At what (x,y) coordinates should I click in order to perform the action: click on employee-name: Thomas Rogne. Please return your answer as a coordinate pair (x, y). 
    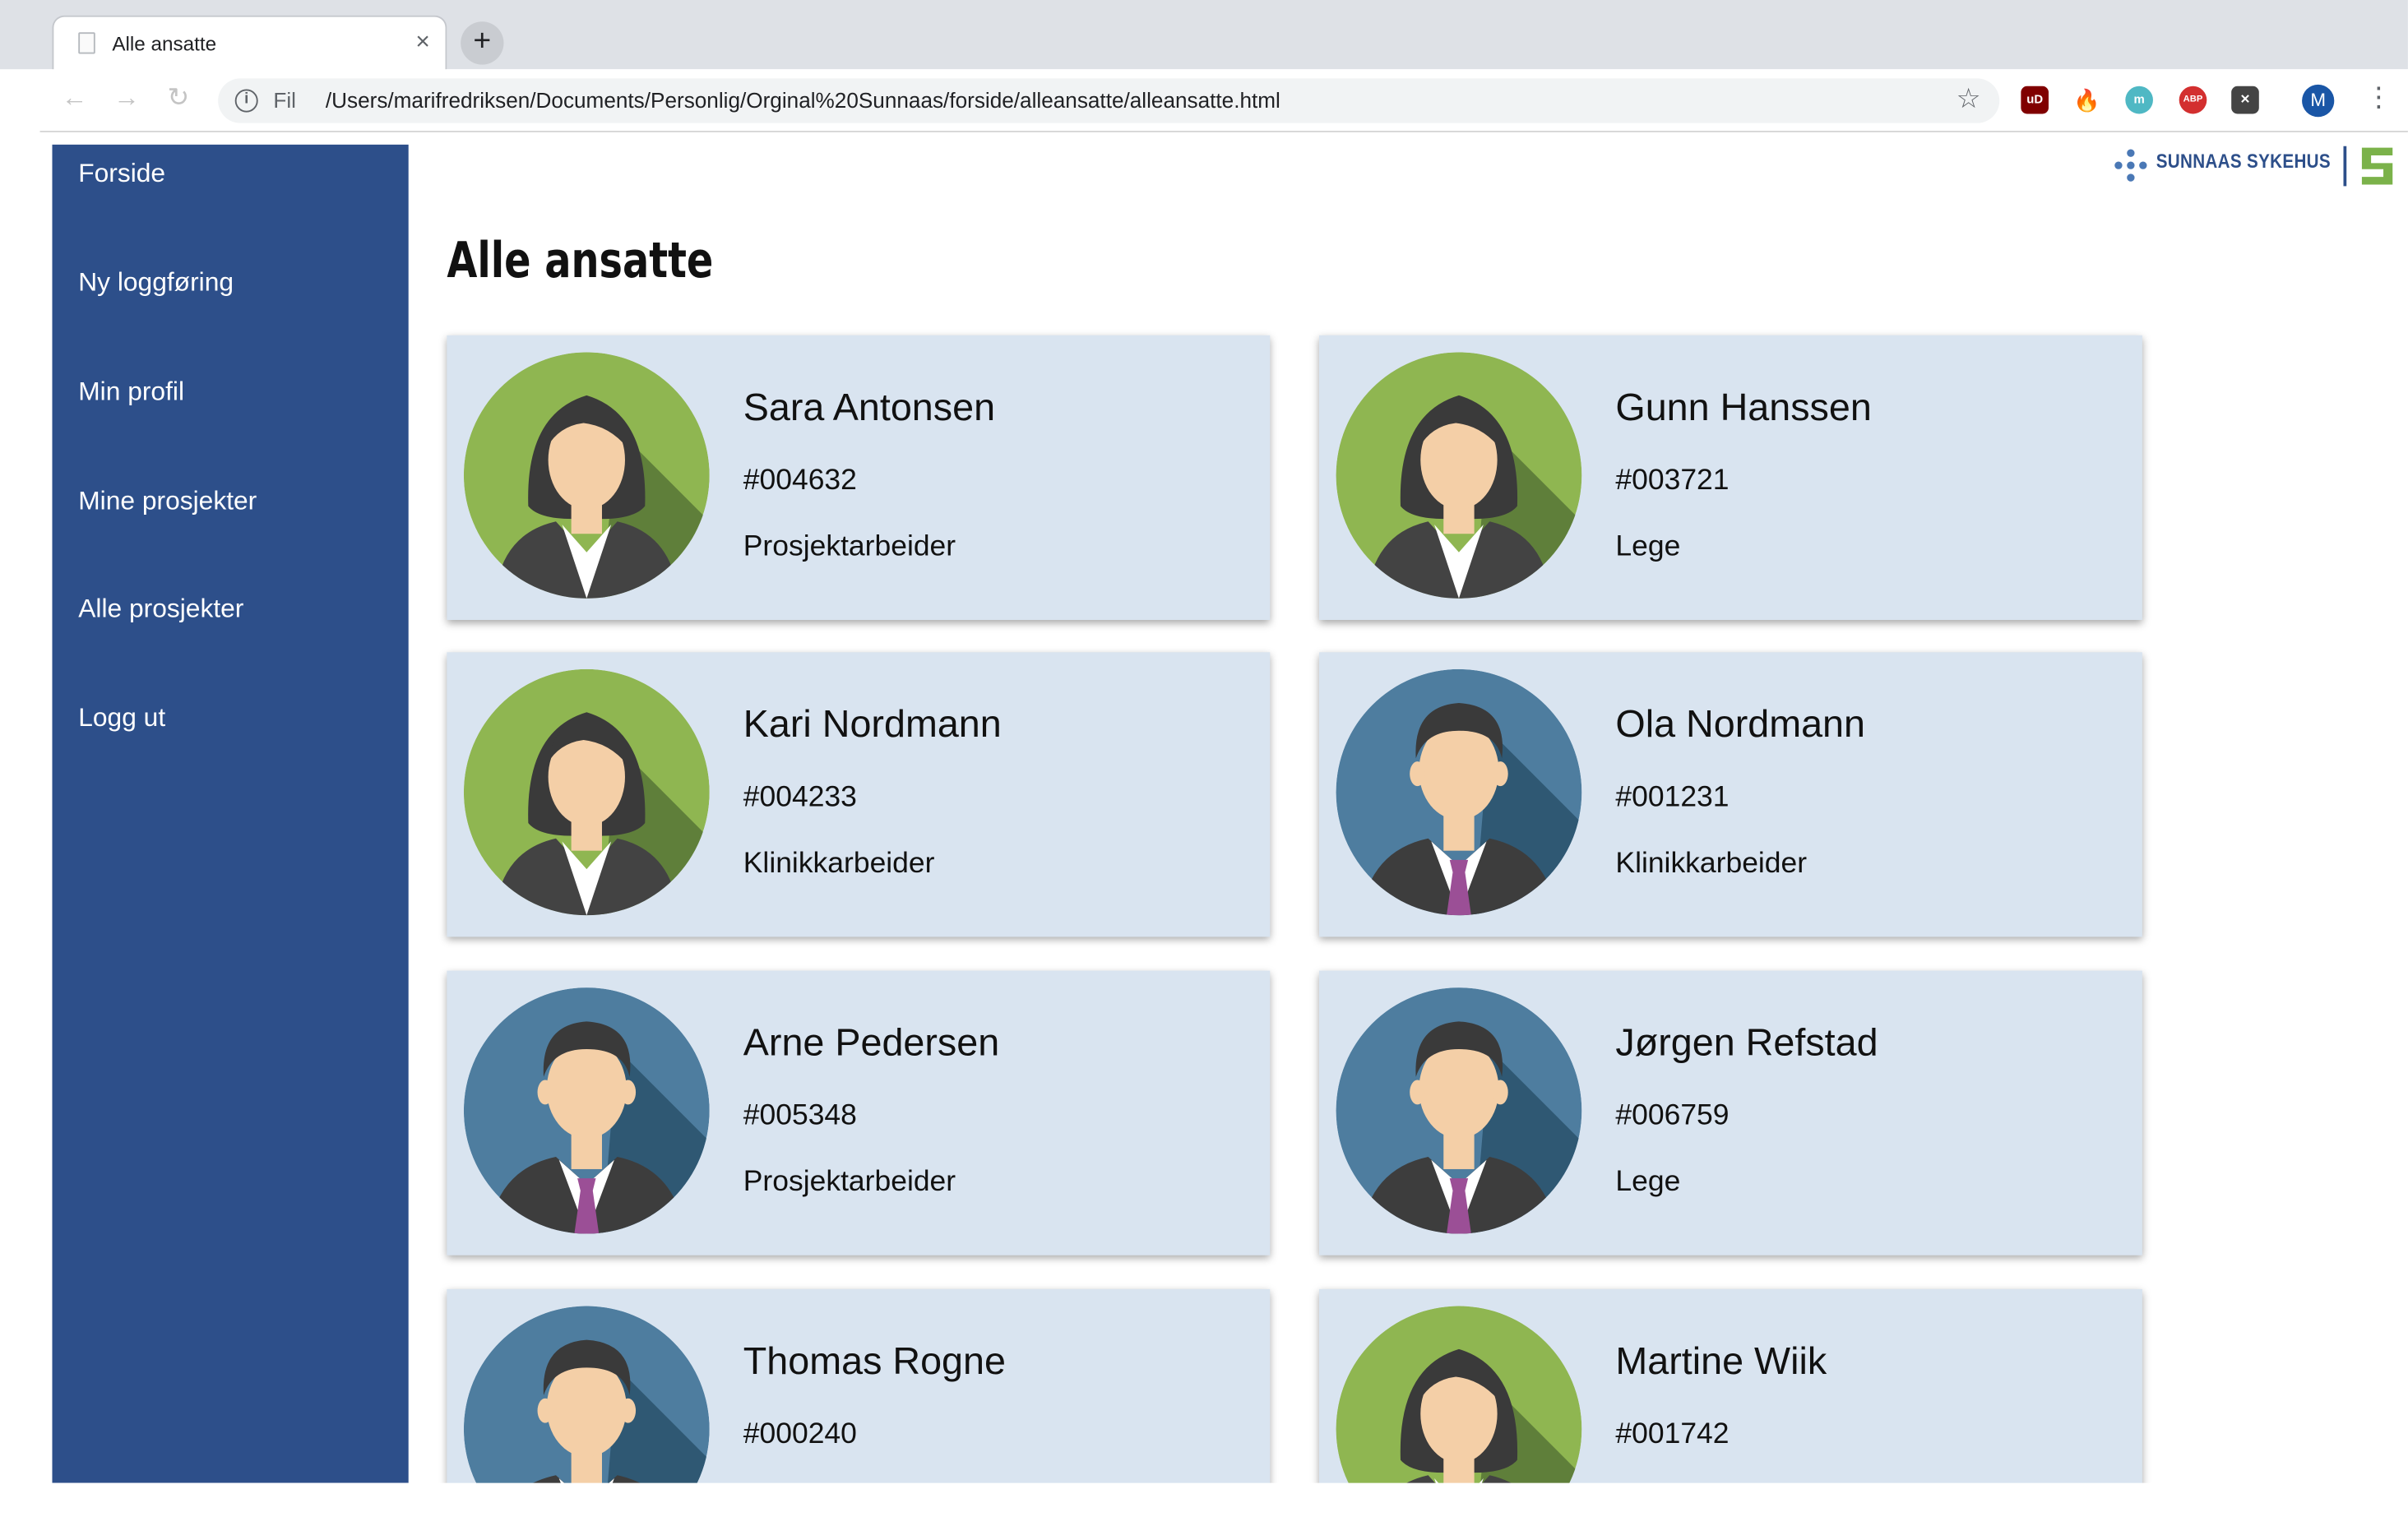
    Looking at the image, I should click on (874, 1361).